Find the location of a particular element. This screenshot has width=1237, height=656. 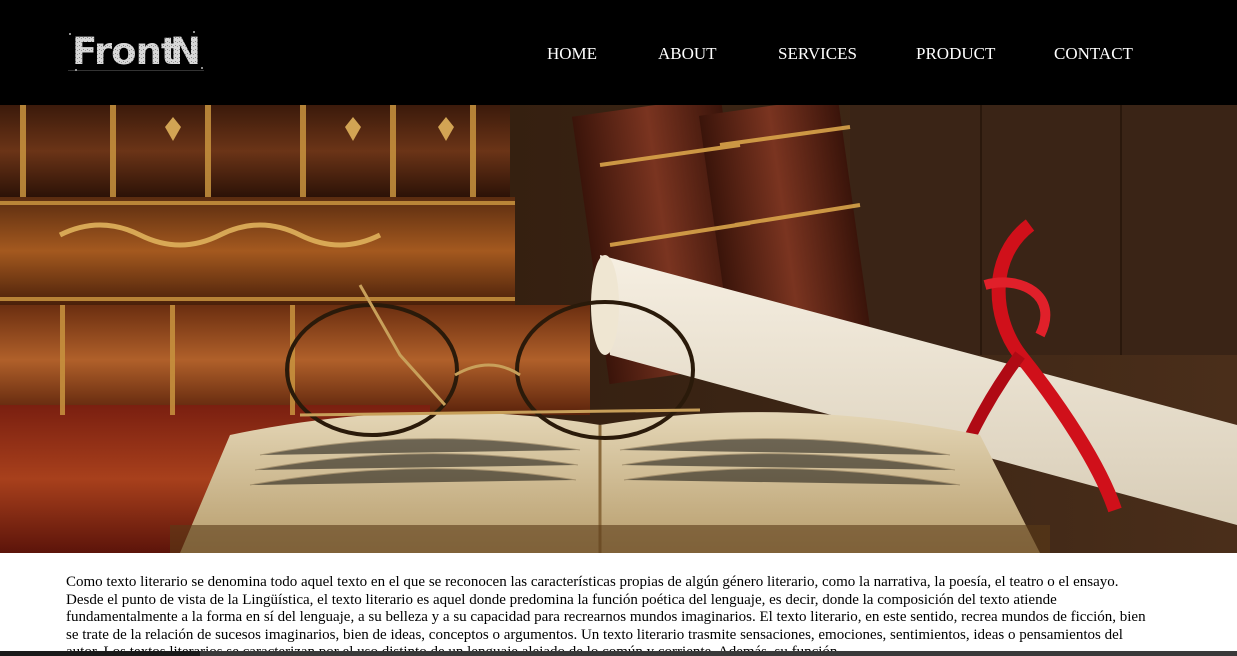

scrollbar-thumb is located at coordinates (718, 653).